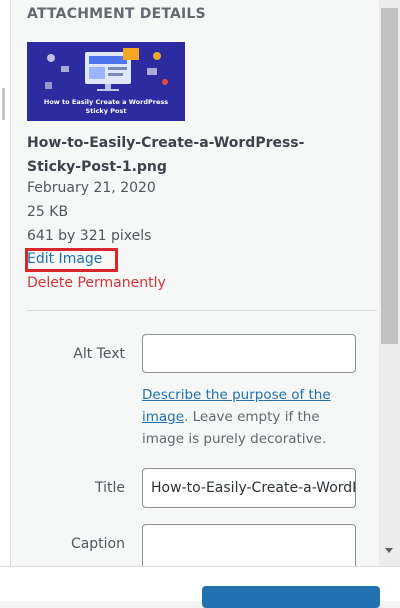  I want to click on vertical-scrollbar, so click(389, 283).